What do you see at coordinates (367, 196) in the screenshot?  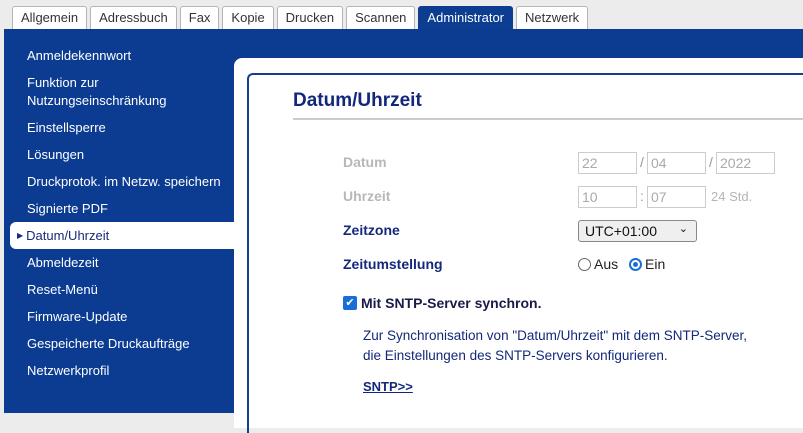 I see `time-label: Uhrzeit` at bounding box center [367, 196].